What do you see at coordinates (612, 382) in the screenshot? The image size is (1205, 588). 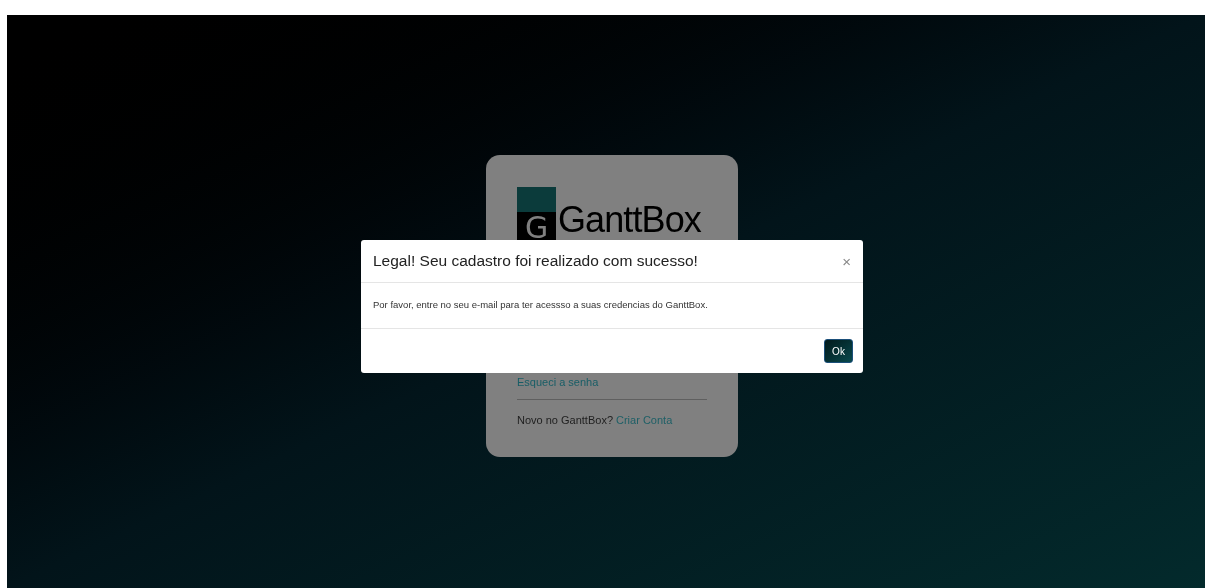 I see `forgot-password-link: Esqueci a senha` at bounding box center [612, 382].